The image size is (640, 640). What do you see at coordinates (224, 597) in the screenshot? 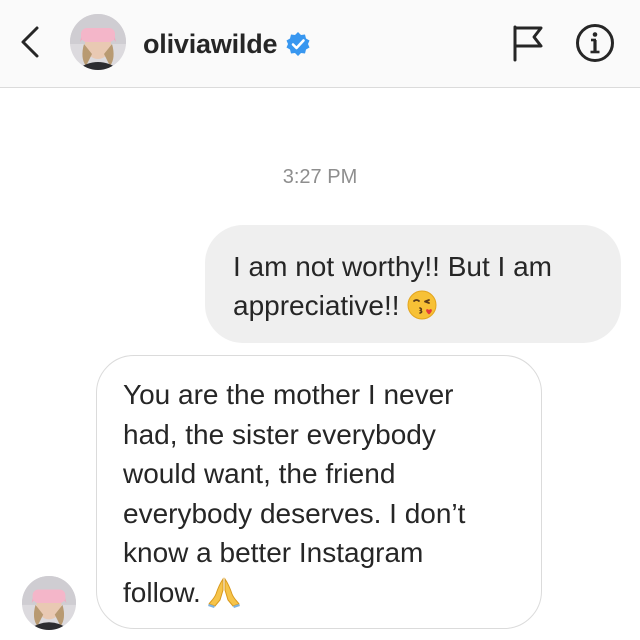
I see `folded-hands-emoji-icon` at bounding box center [224, 597].